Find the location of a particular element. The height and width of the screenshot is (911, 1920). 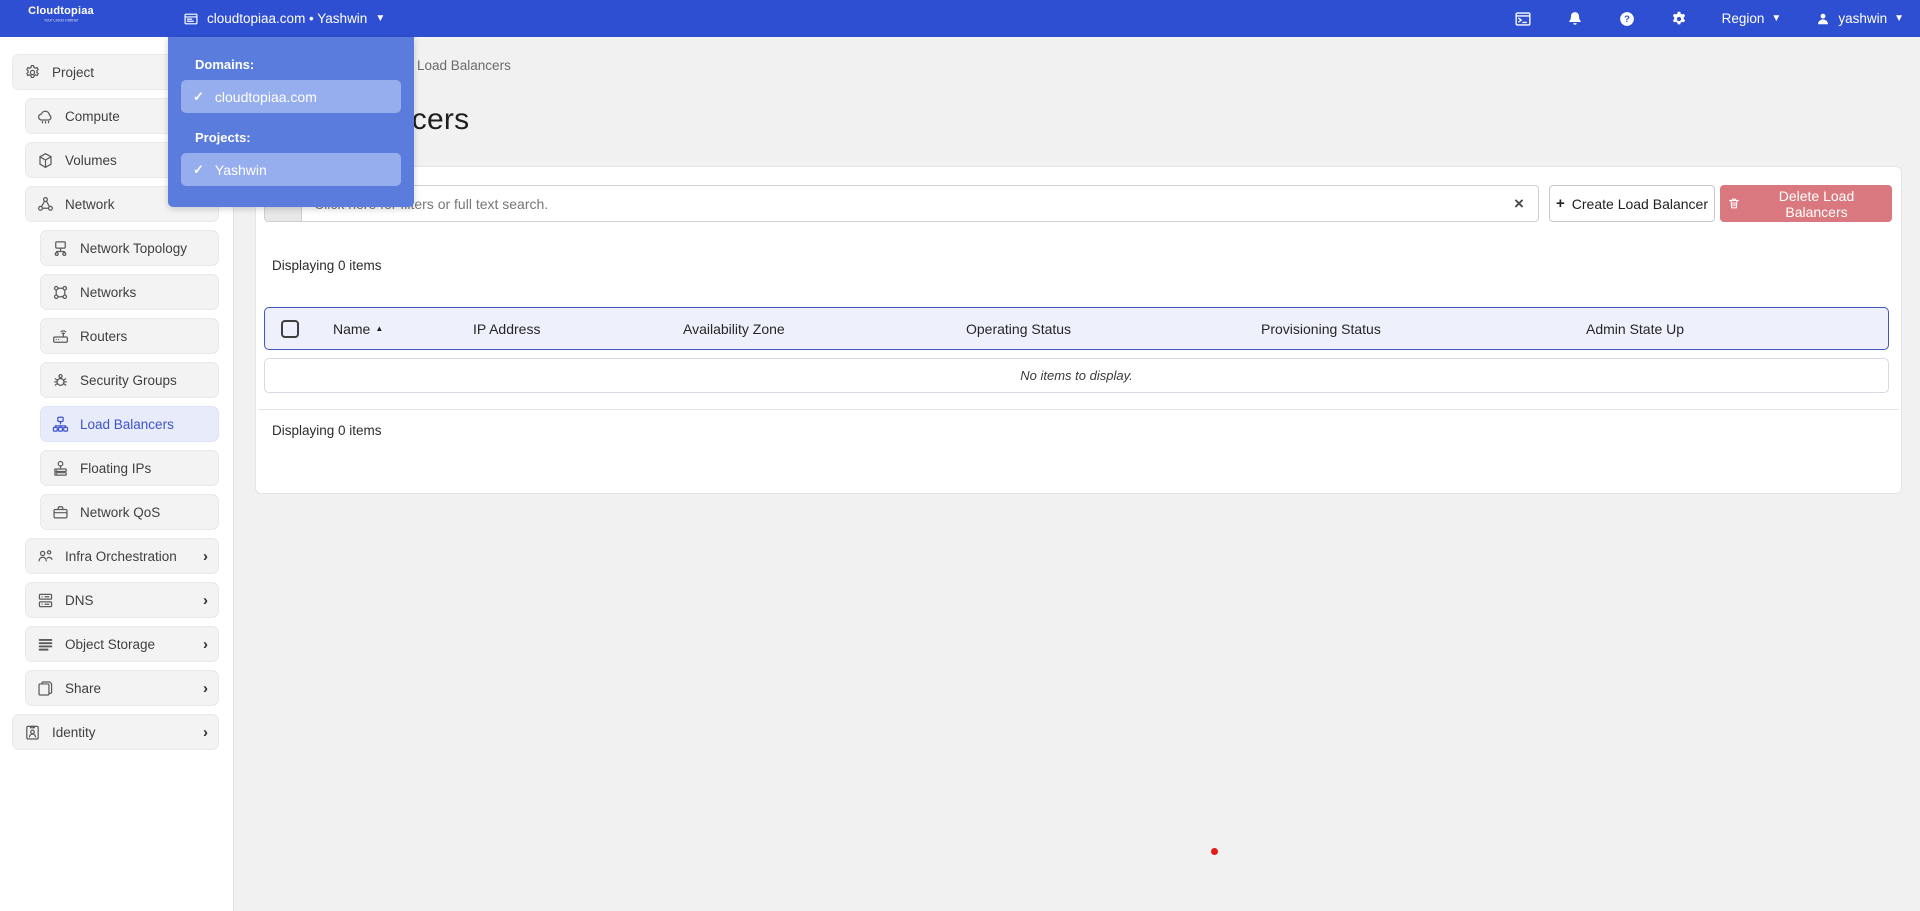

sidebar-item-load-balancers: Load Balancers is located at coordinates (129, 424).